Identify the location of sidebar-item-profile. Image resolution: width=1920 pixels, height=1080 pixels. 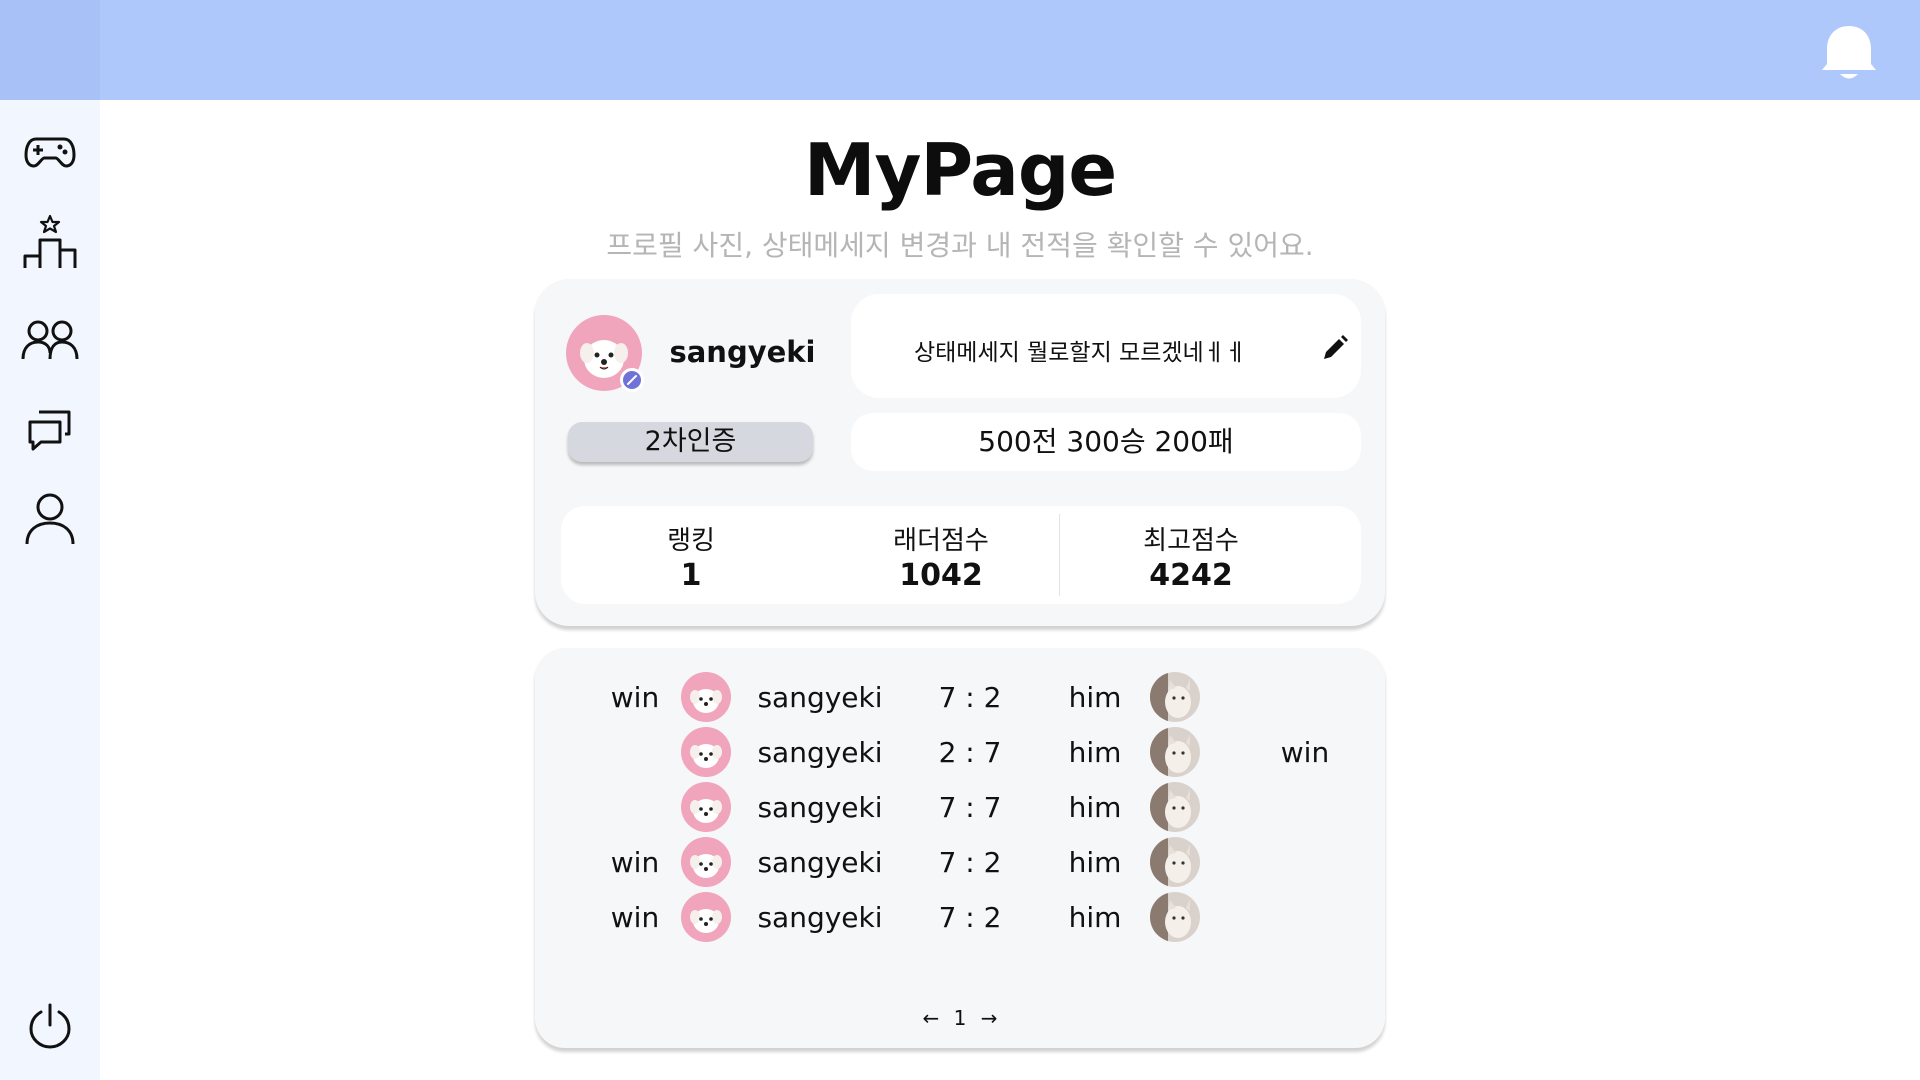
(50, 519).